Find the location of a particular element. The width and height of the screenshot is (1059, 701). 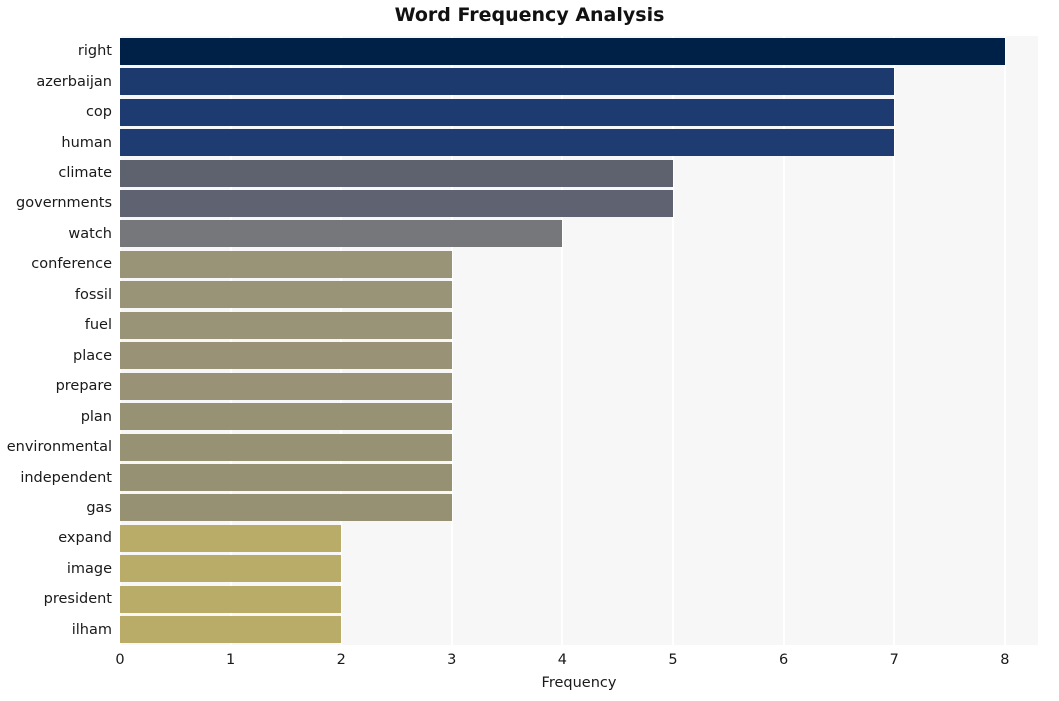

bar-fuel is located at coordinates (286, 325).